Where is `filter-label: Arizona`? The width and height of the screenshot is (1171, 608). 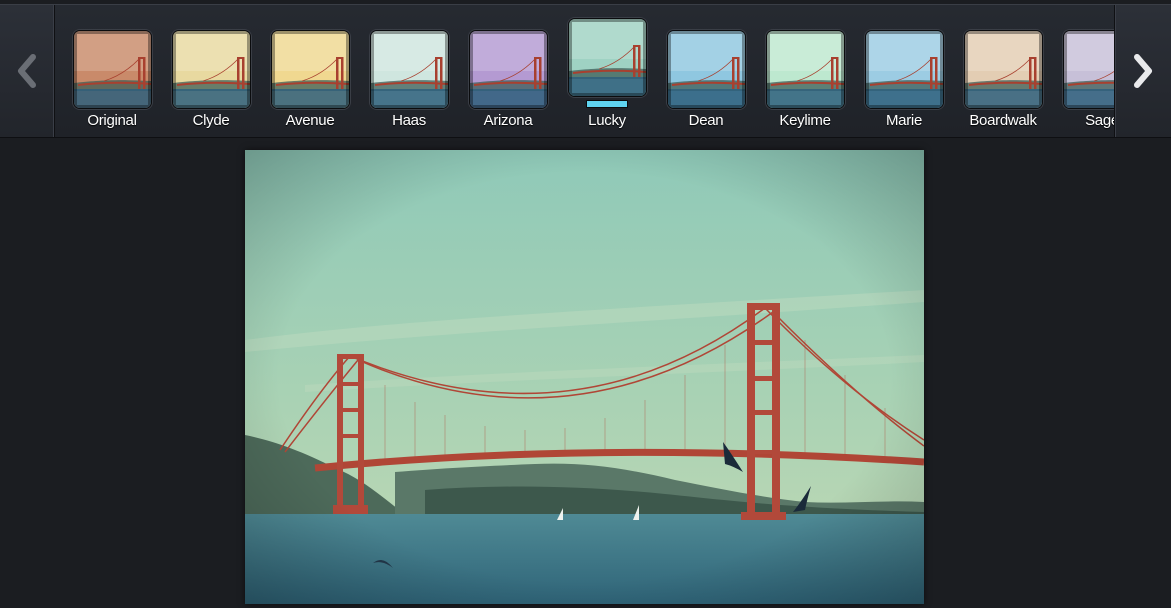
filter-label: Arizona is located at coordinates (508, 120).